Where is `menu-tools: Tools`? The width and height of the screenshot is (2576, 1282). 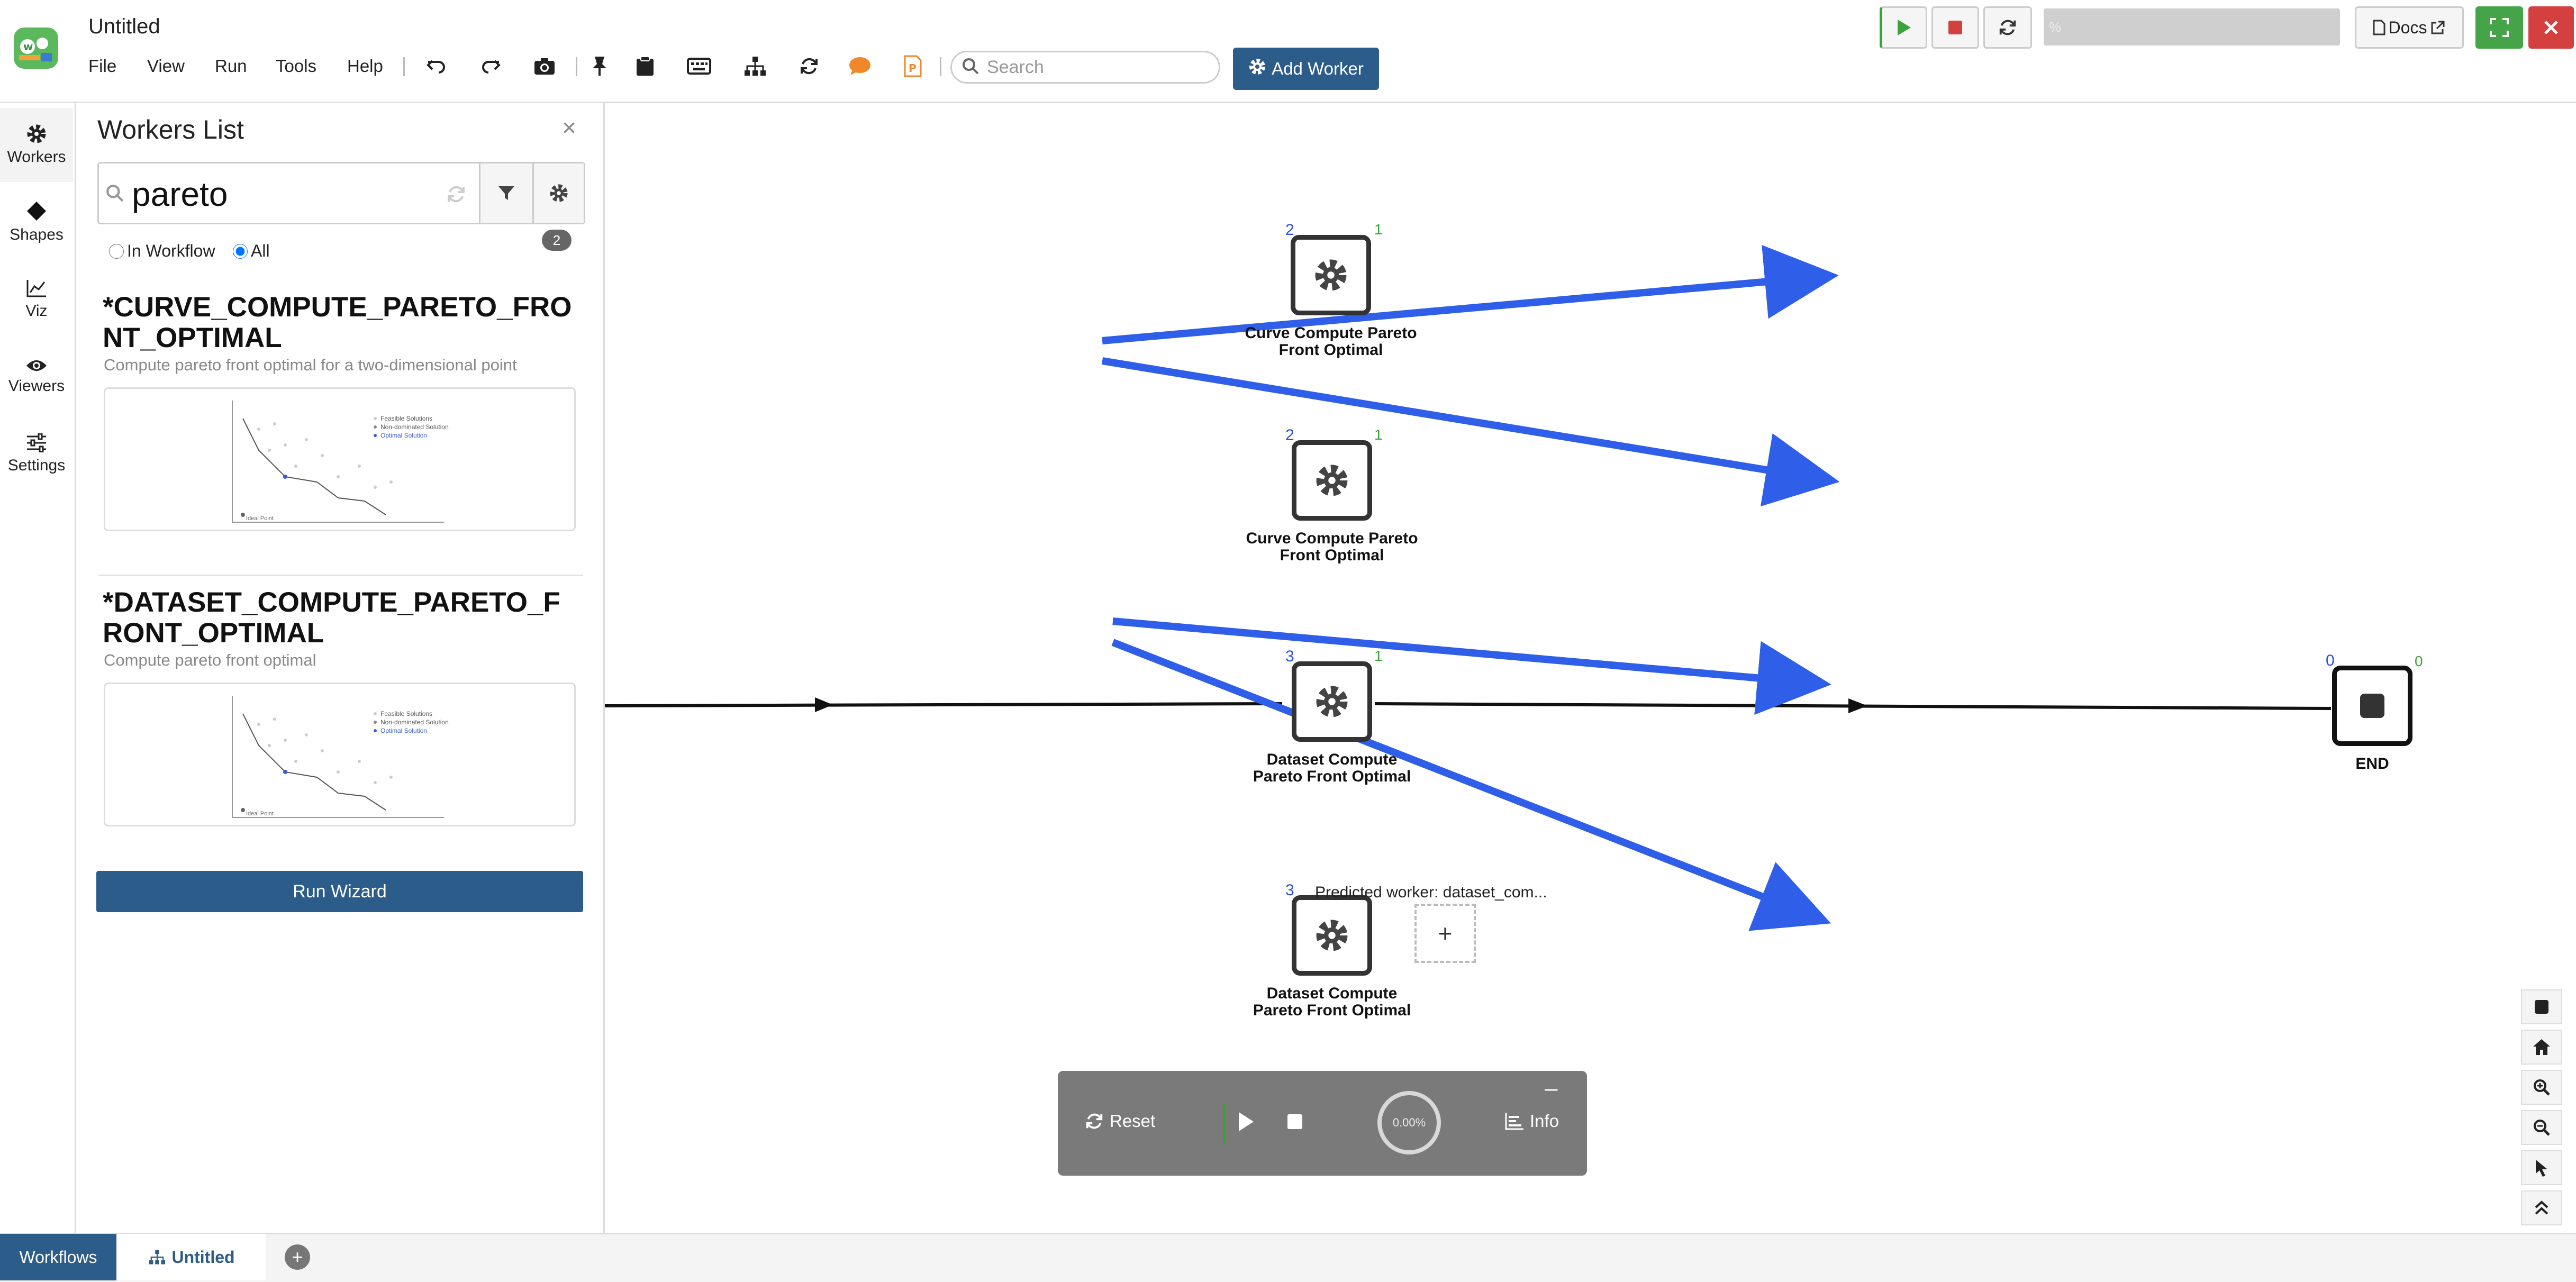 menu-tools: Tools is located at coordinates (296, 66).